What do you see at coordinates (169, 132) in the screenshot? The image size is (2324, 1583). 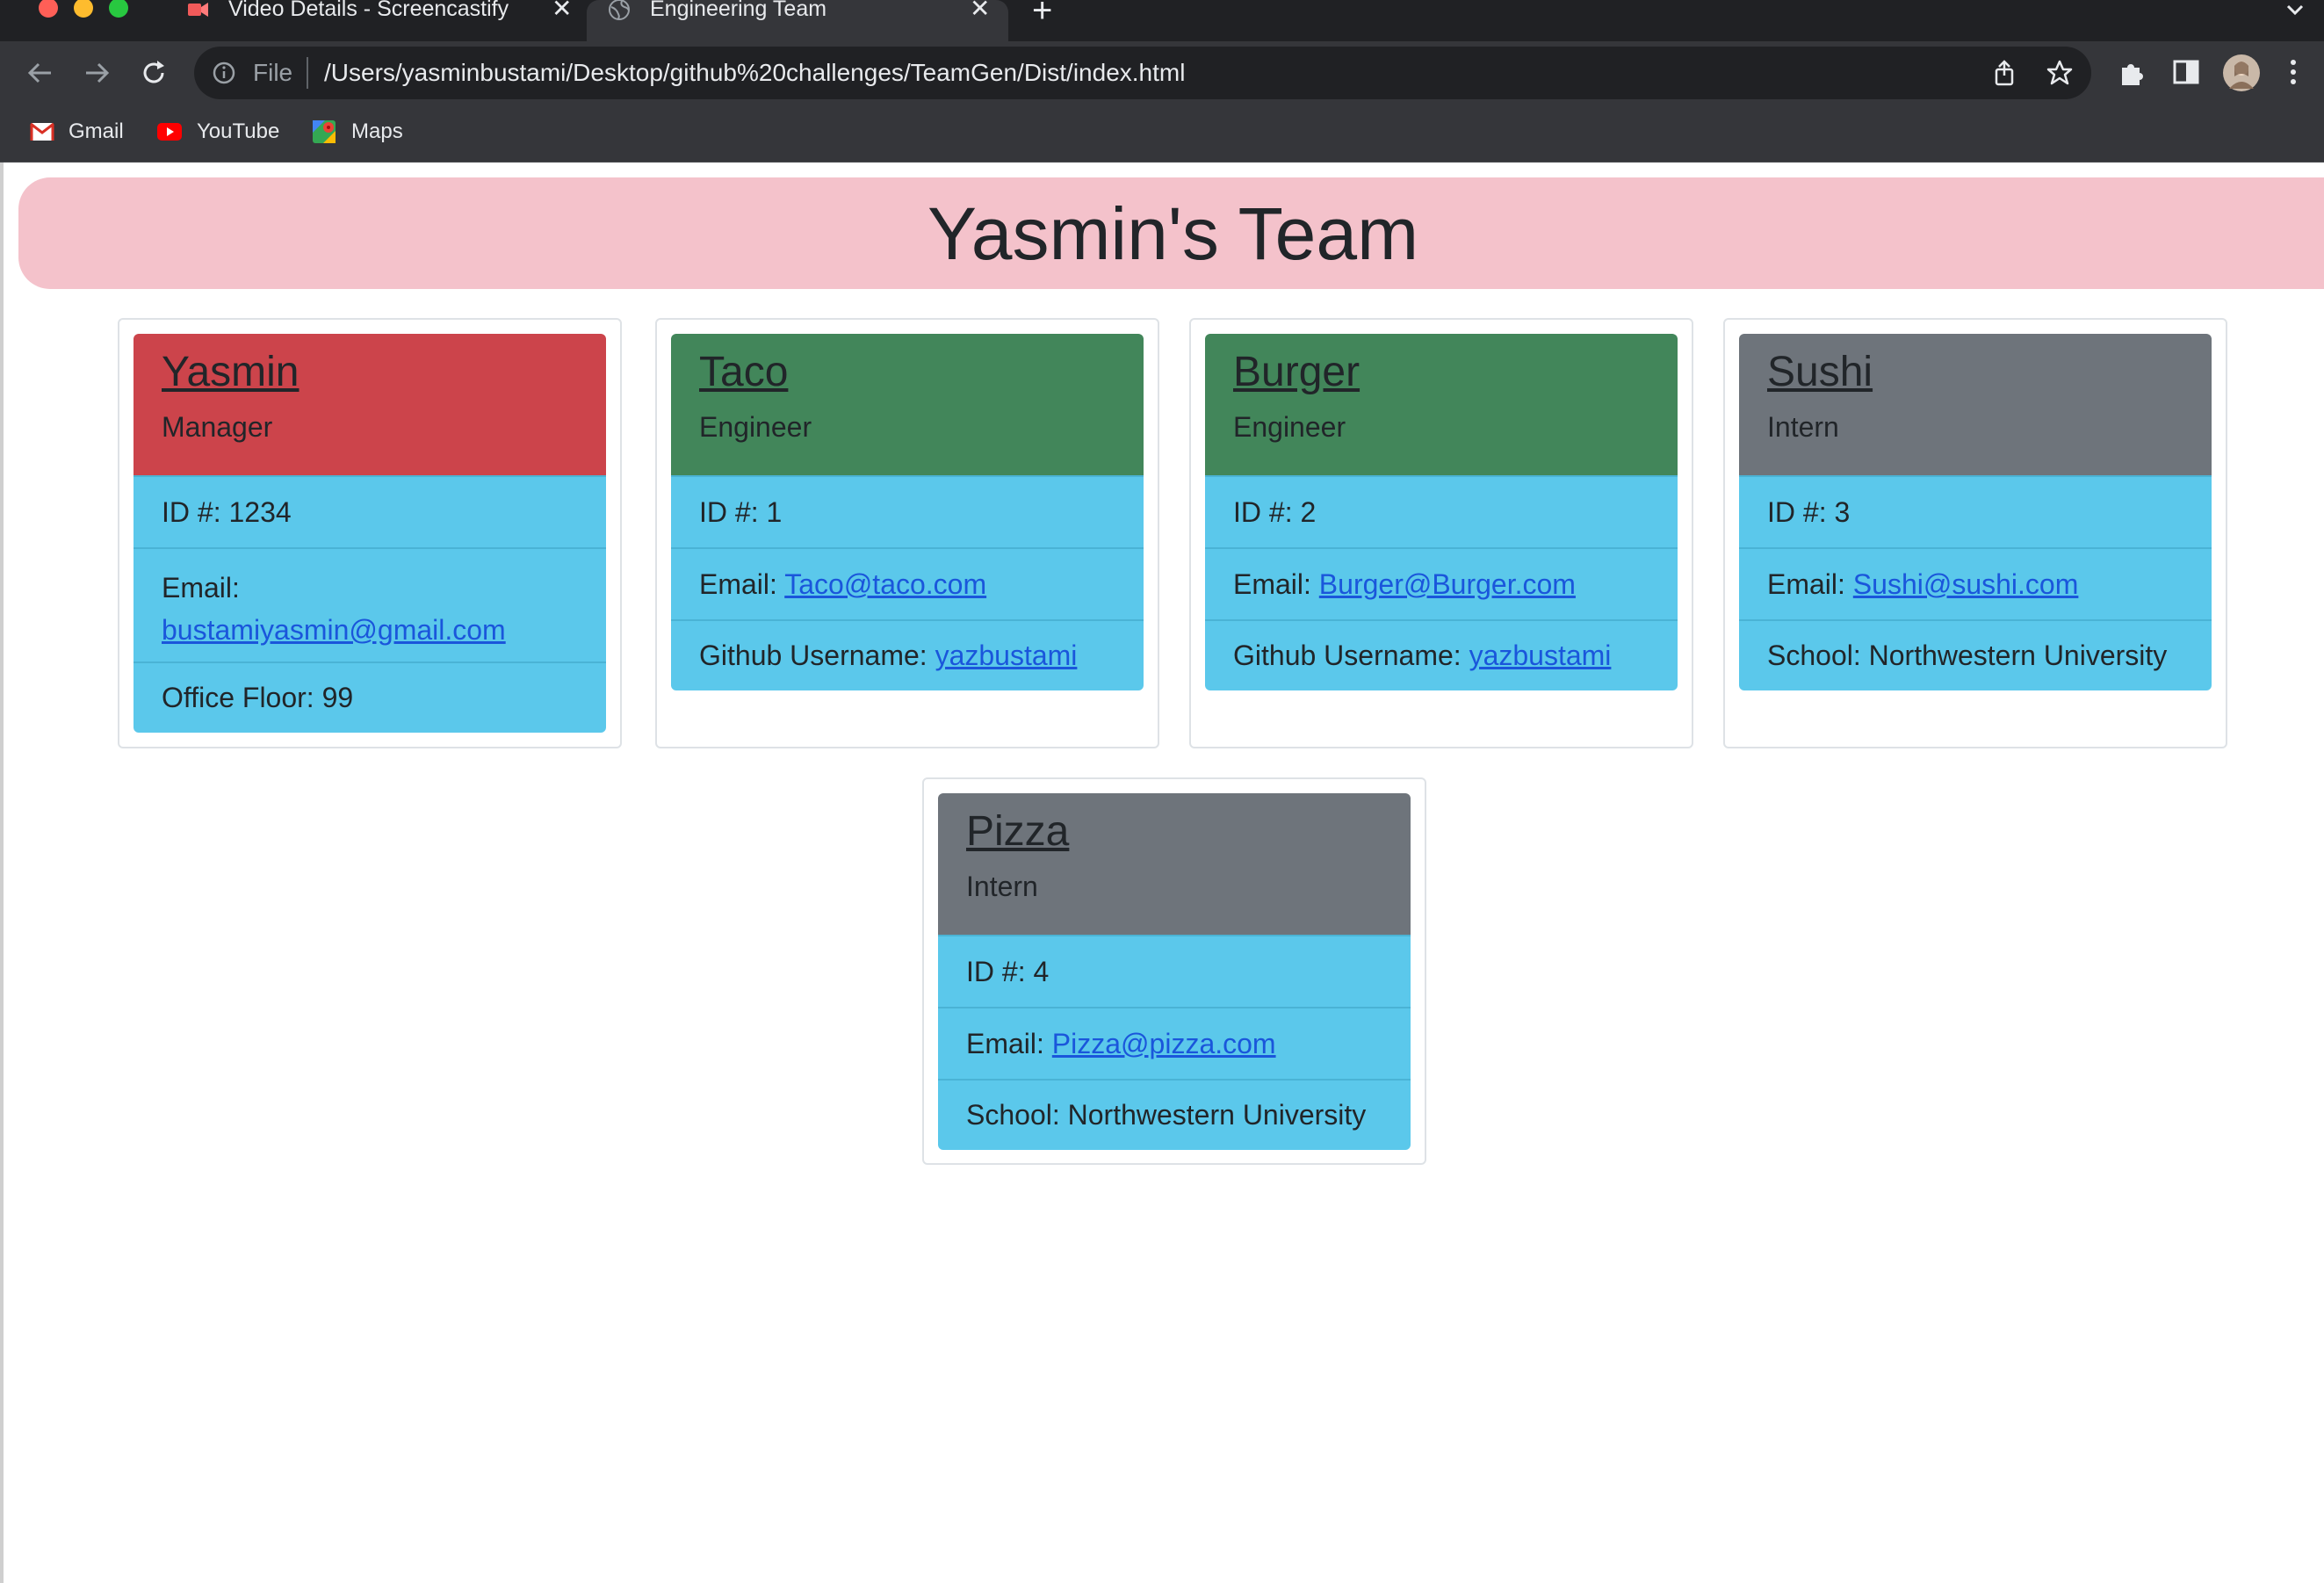 I see `youtube-icon` at bounding box center [169, 132].